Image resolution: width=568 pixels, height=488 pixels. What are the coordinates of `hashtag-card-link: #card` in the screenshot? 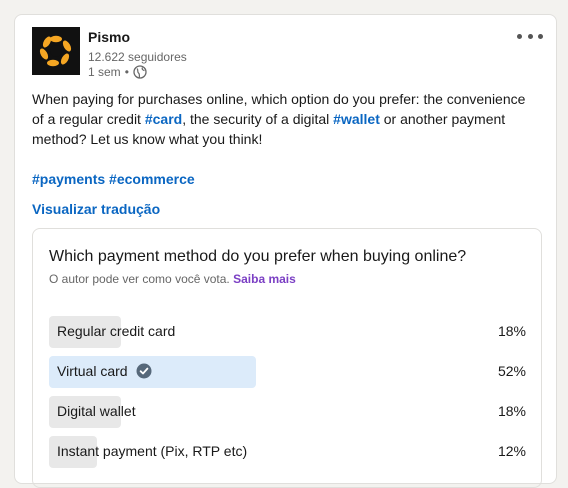 It's located at (163, 119).